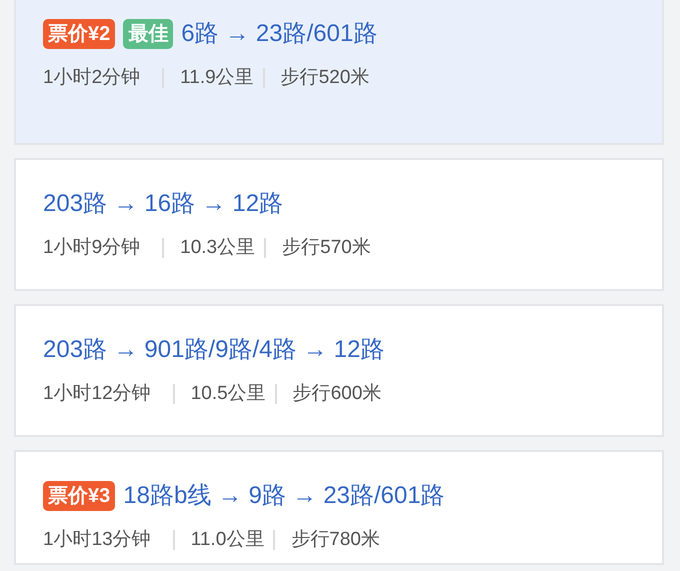 This screenshot has height=571, width=680. Describe the element at coordinates (228, 394) in the screenshot. I see `distance-text: 10.5公里` at that location.